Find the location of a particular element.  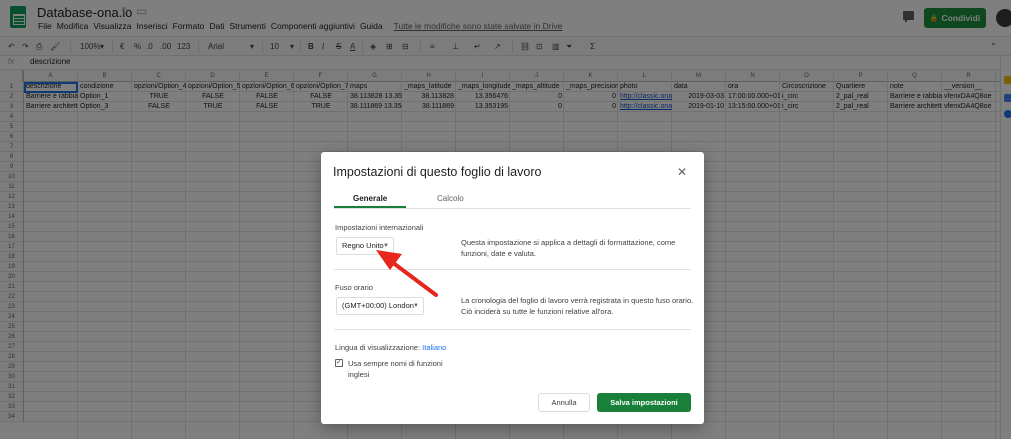

cancel-button: Annulla is located at coordinates (564, 402).